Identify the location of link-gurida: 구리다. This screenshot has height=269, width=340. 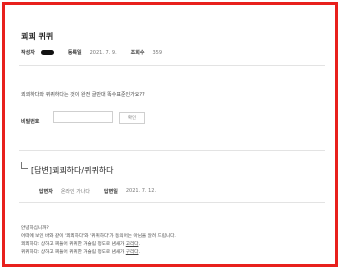
(132, 252).